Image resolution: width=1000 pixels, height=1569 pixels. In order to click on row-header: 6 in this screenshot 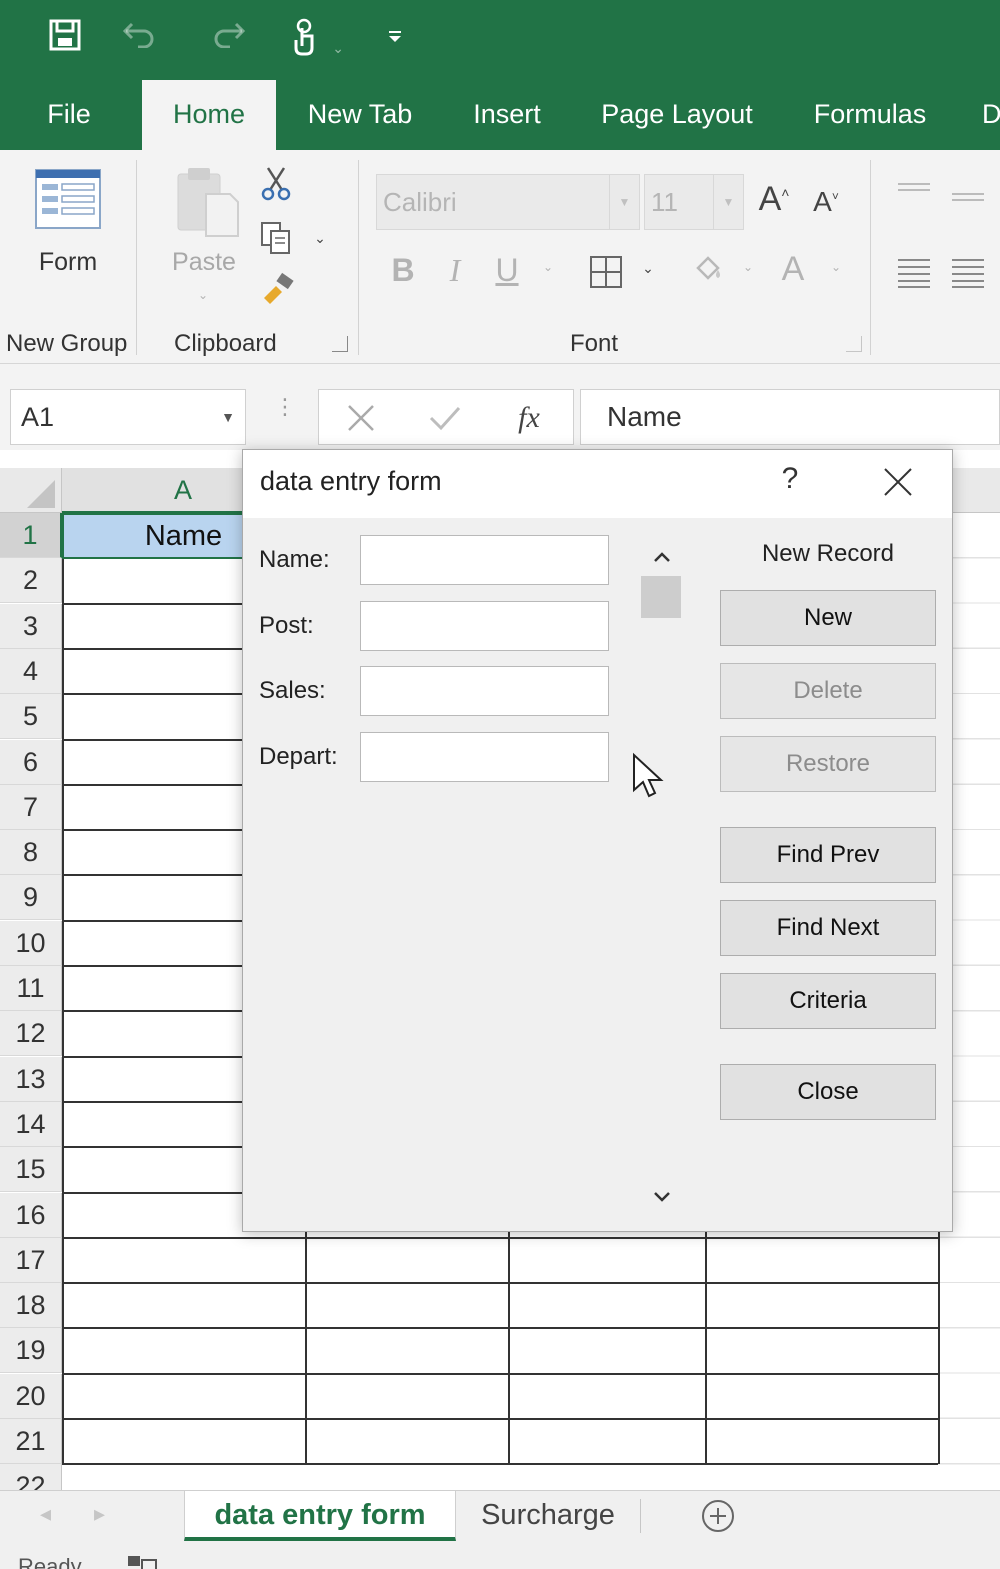, I will do `click(31, 762)`.